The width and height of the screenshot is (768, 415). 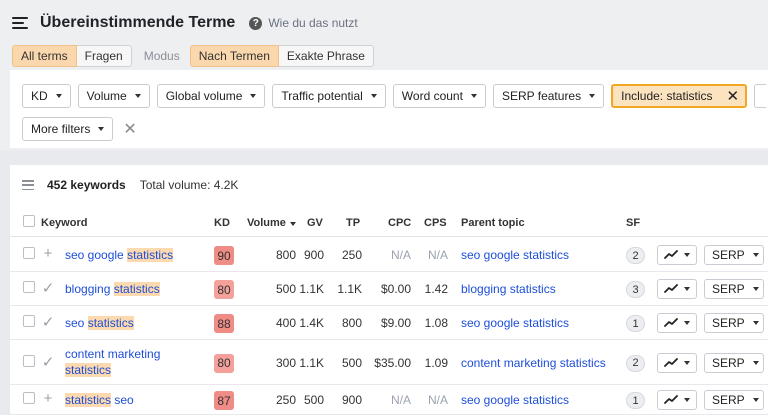 What do you see at coordinates (113, 354) in the screenshot?
I see `keyword-text: content marketing` at bounding box center [113, 354].